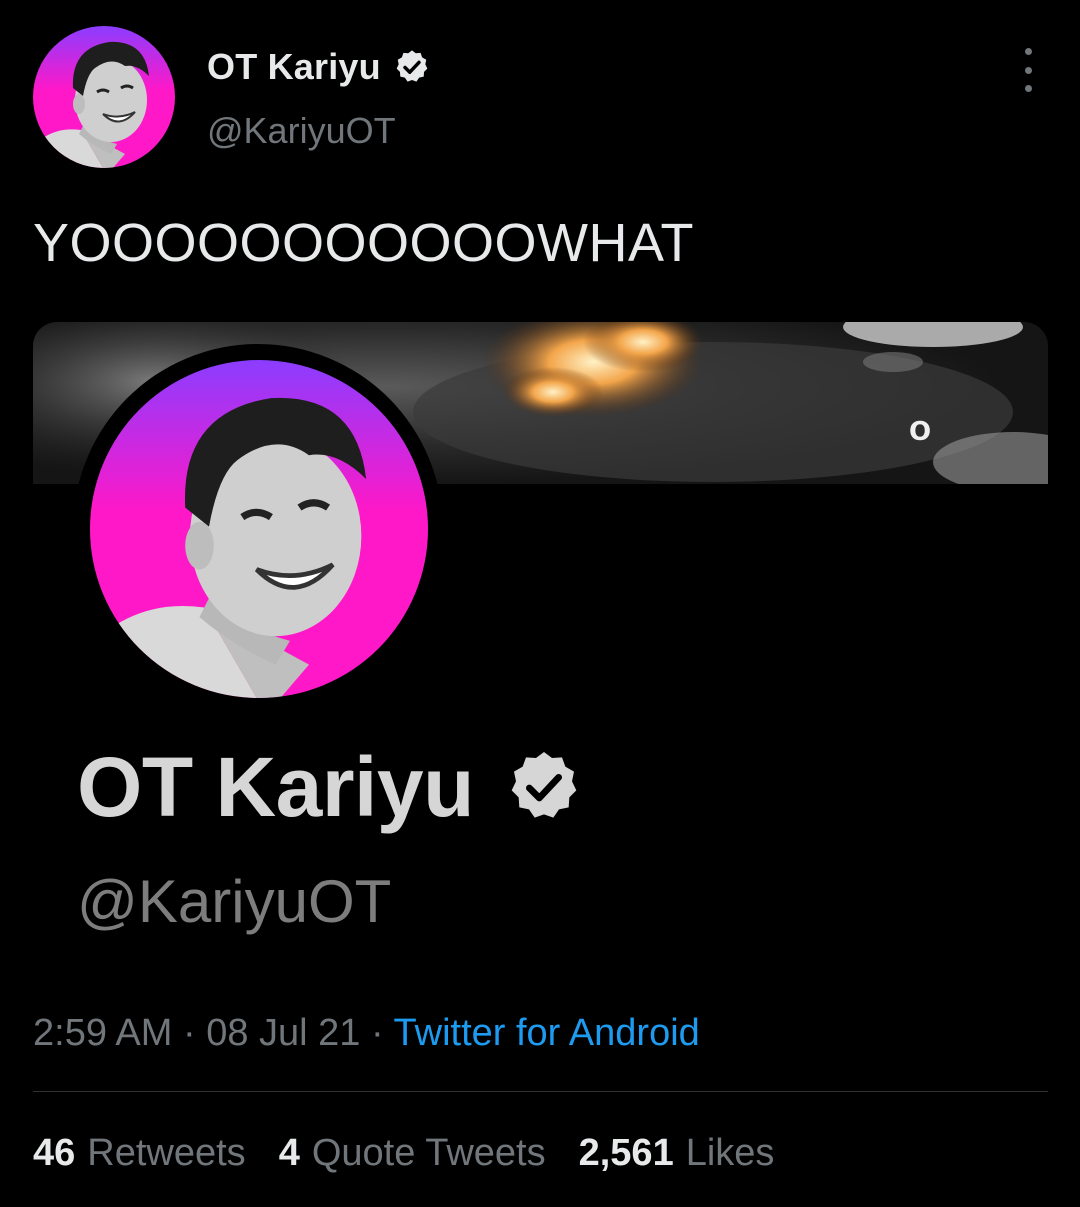  I want to click on profile-name: OT Kariyu, so click(275, 787).